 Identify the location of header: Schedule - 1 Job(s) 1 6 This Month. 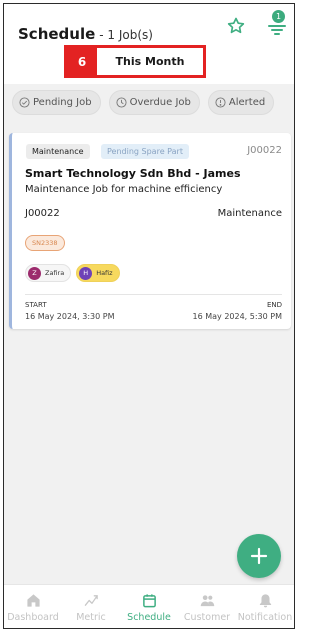
(149, 44).